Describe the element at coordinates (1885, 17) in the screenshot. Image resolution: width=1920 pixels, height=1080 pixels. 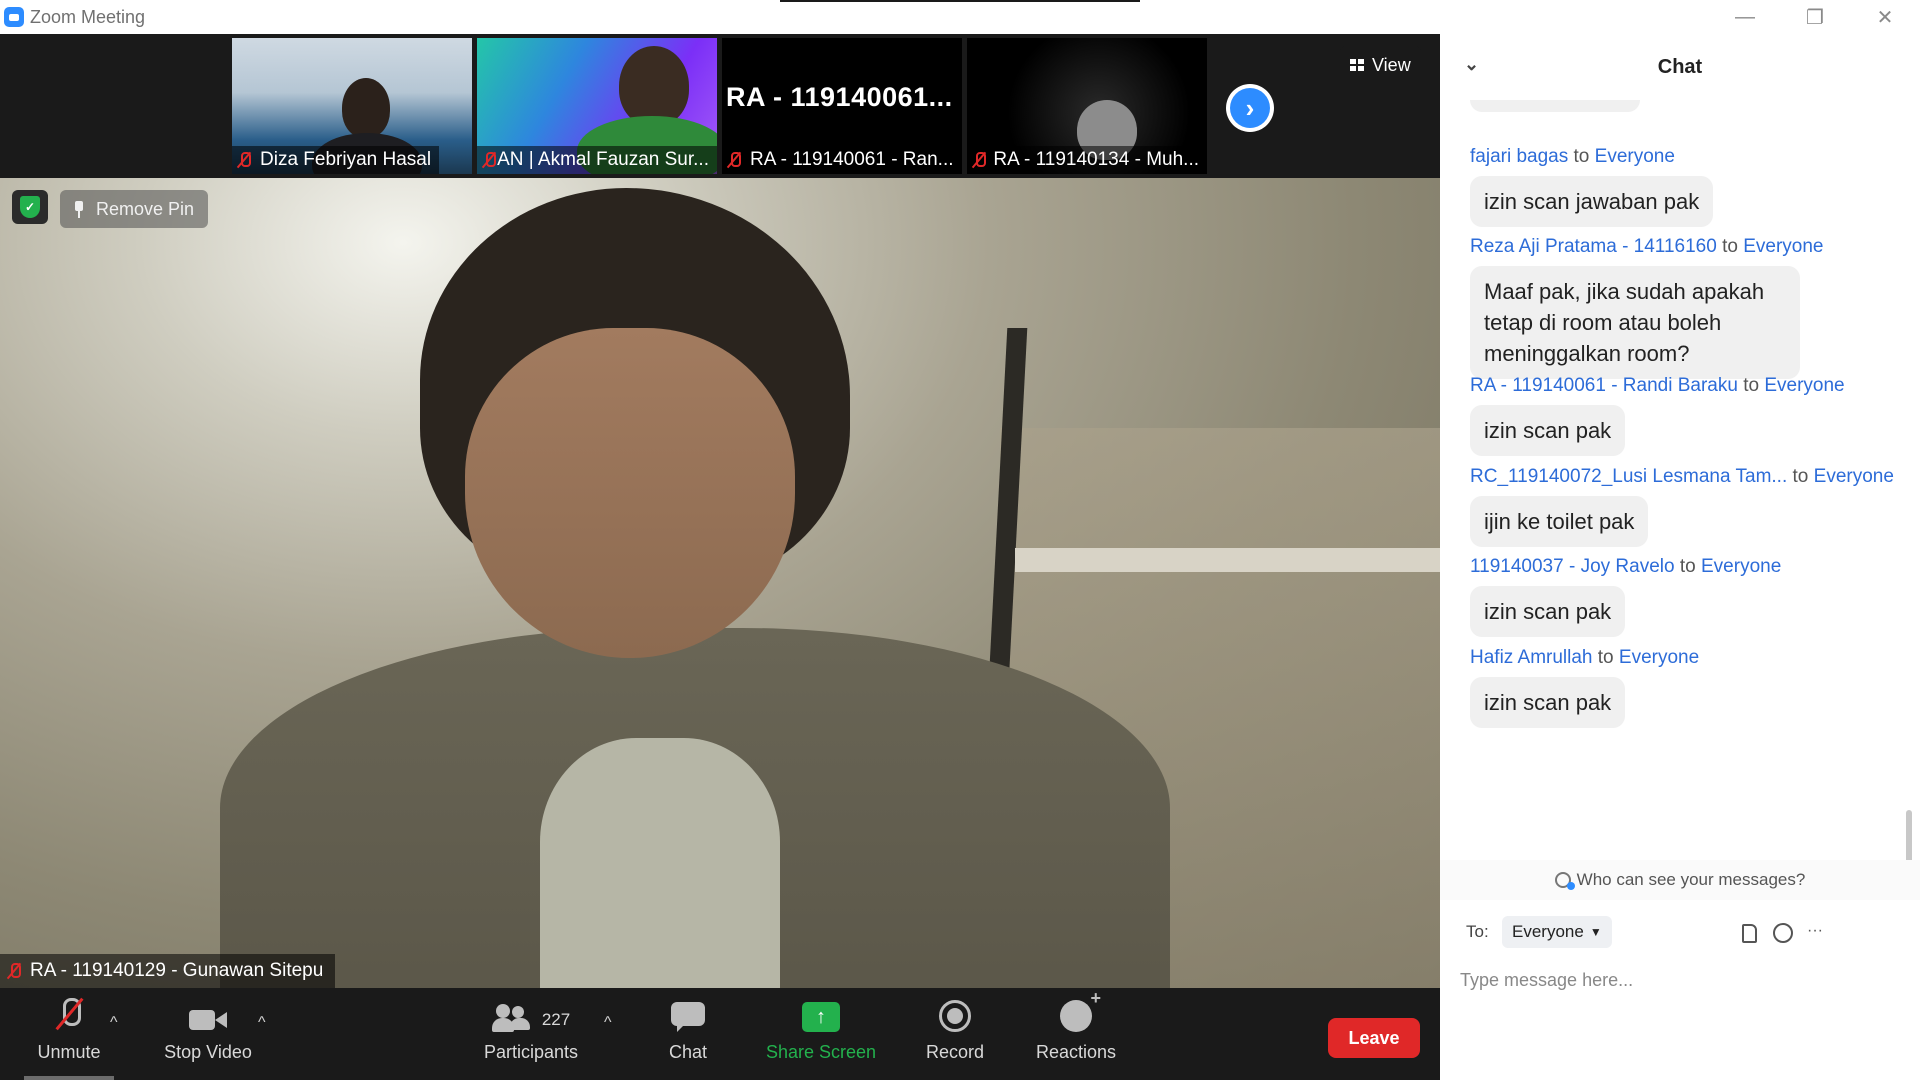
I see `close-button: ✕` at that location.